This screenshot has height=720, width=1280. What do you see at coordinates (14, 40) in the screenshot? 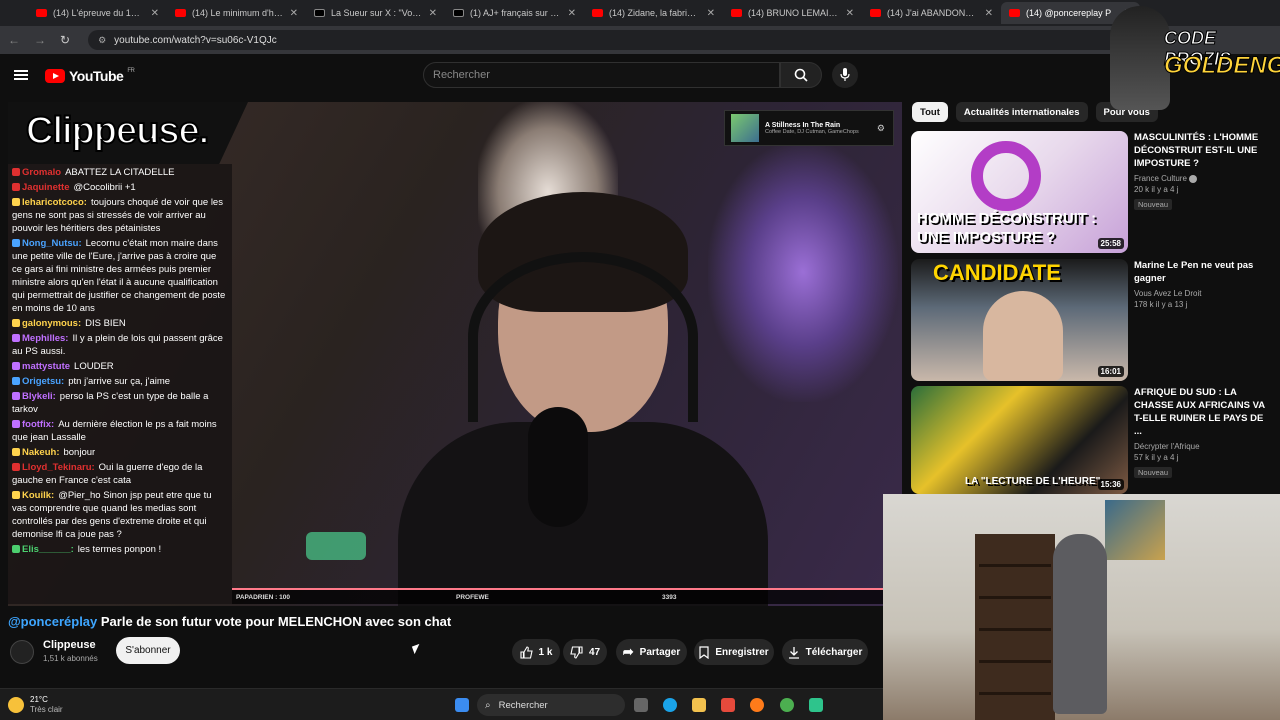
I see `back-icon: ←` at bounding box center [14, 40].